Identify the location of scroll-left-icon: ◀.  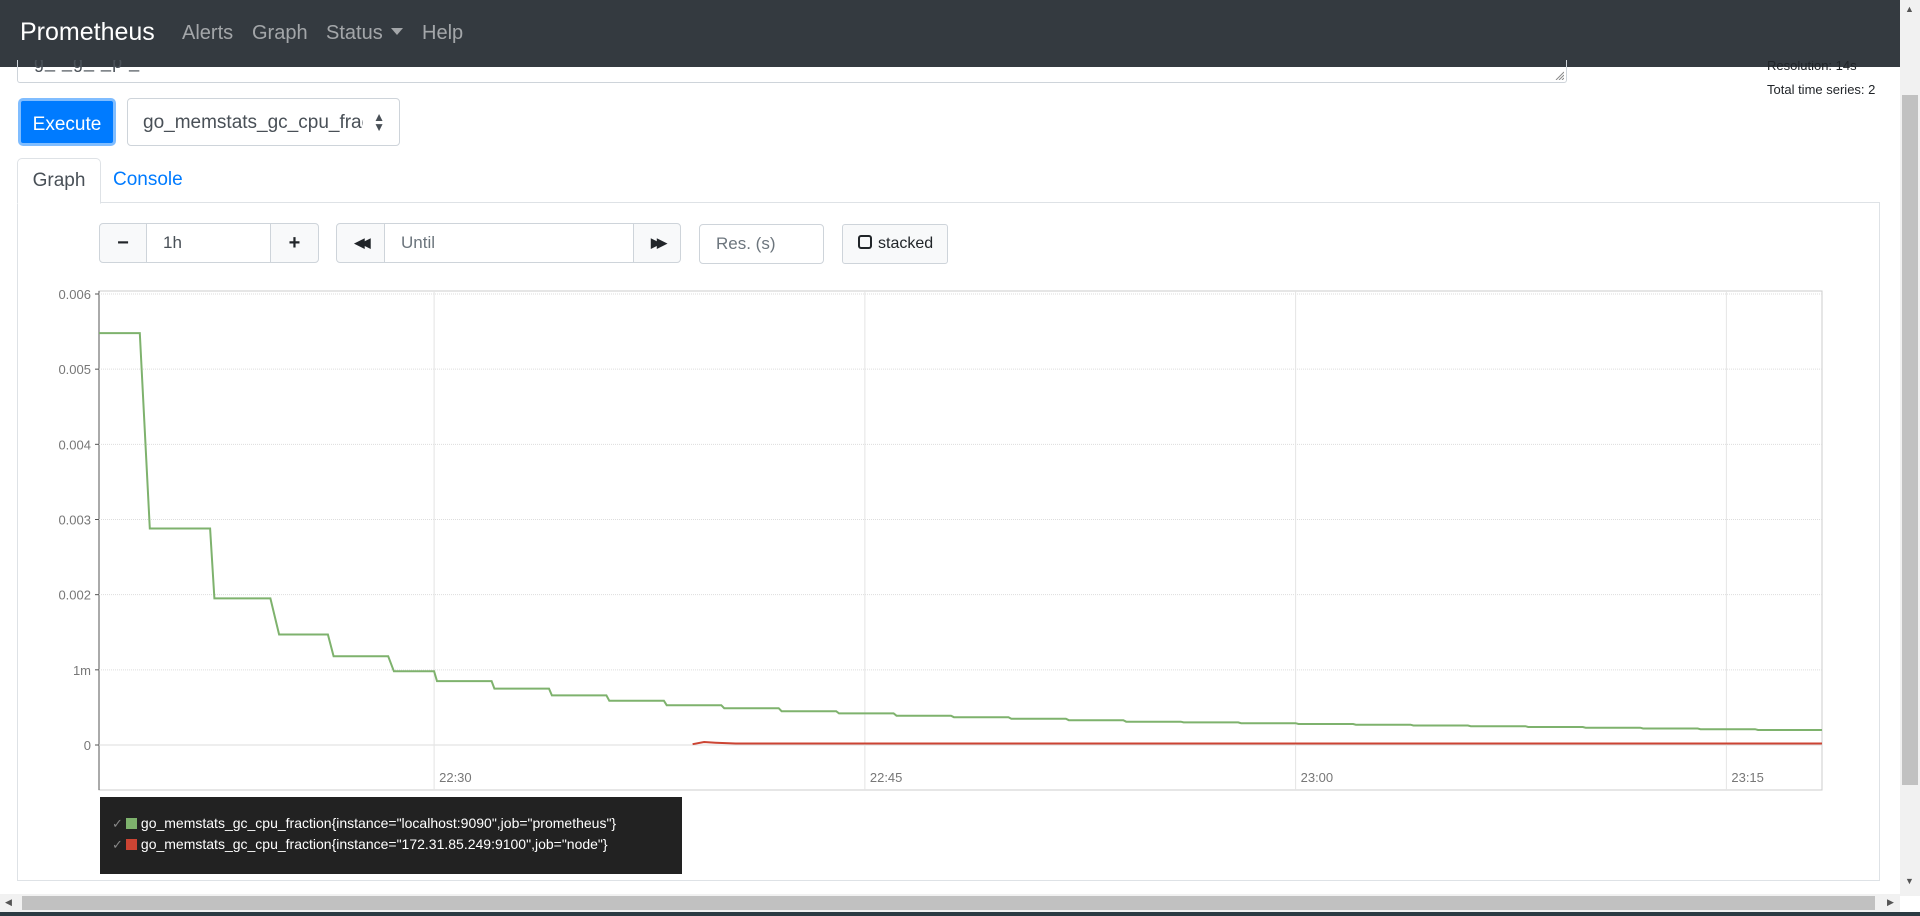
(8, 902).